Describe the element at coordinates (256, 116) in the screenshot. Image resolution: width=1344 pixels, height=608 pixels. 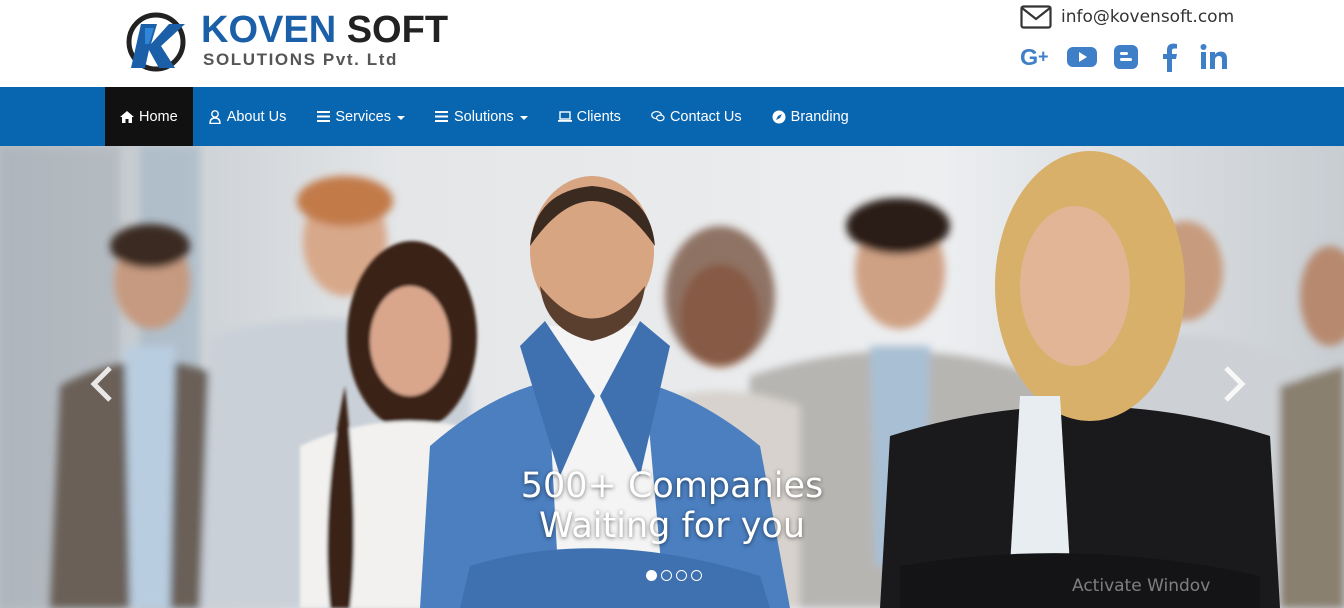
I see `nav-label-about-us: About Us` at that location.